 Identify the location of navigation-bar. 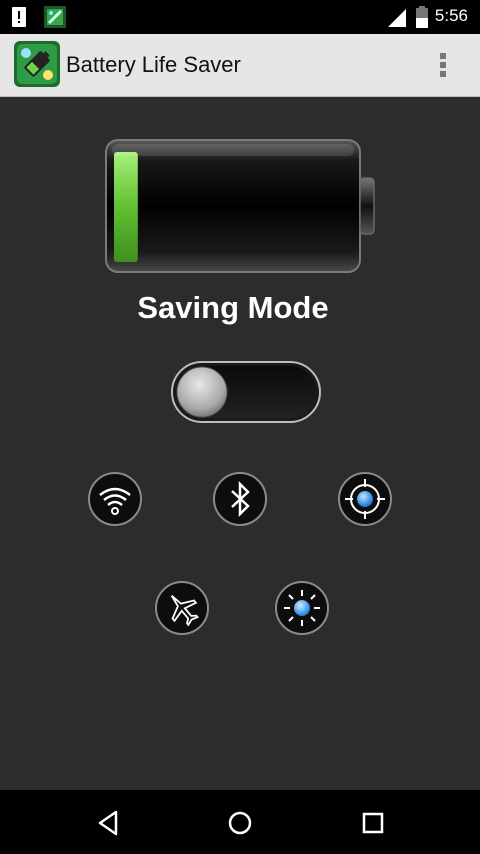
(240, 822).